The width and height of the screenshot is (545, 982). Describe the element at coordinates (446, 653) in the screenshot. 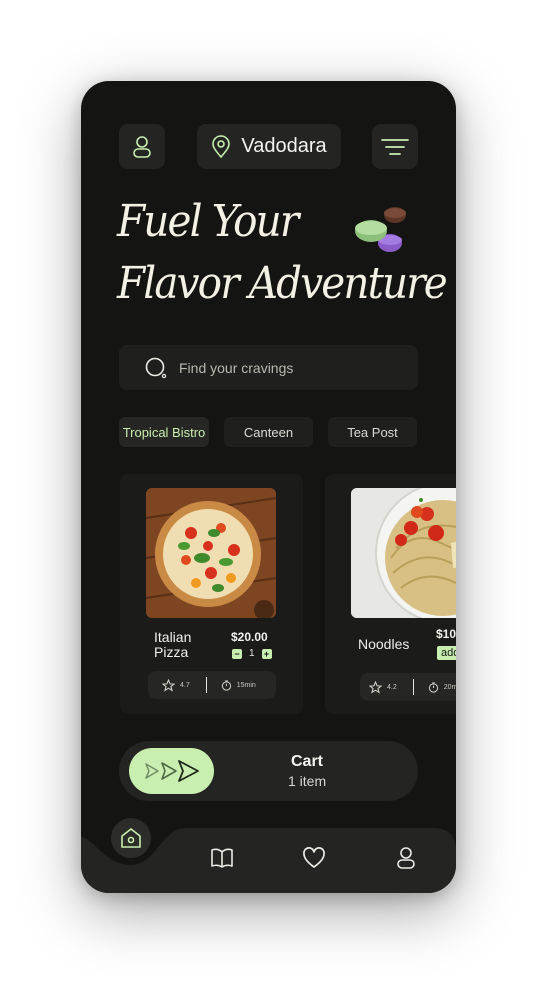

I see `add-button: add` at that location.